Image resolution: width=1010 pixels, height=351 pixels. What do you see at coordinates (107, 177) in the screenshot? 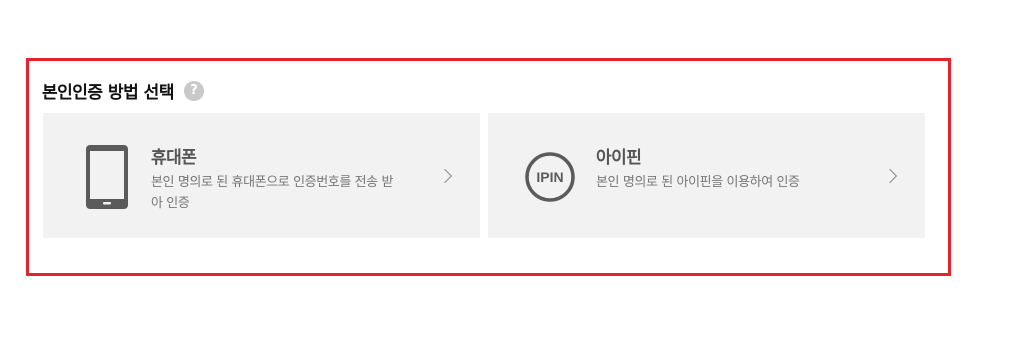
I see `mobile-phone-icon` at bounding box center [107, 177].